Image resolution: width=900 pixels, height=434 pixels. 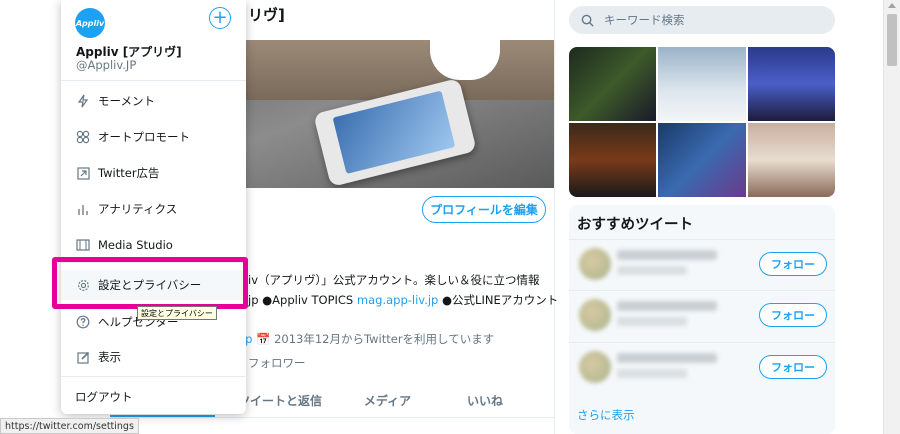 I want to click on menu-item-twitter-ads: Twitter広告, so click(x=153, y=173).